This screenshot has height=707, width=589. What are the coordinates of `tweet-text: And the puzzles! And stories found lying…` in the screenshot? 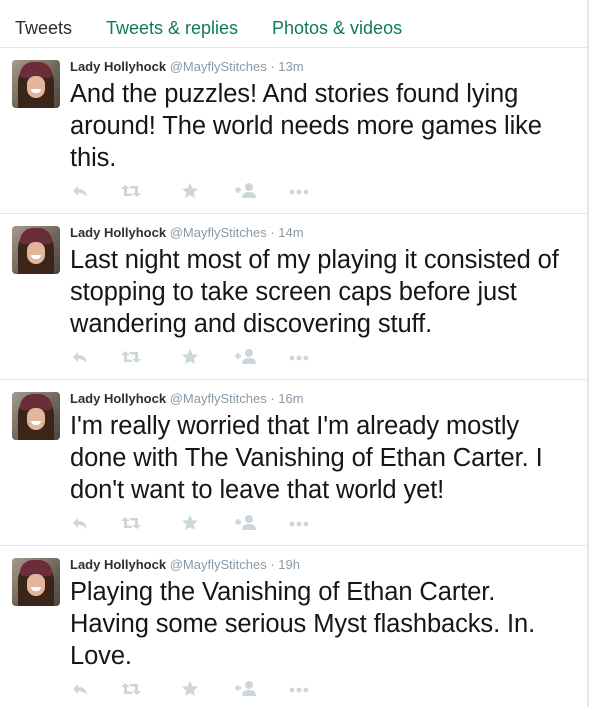 It's located at (306, 126).